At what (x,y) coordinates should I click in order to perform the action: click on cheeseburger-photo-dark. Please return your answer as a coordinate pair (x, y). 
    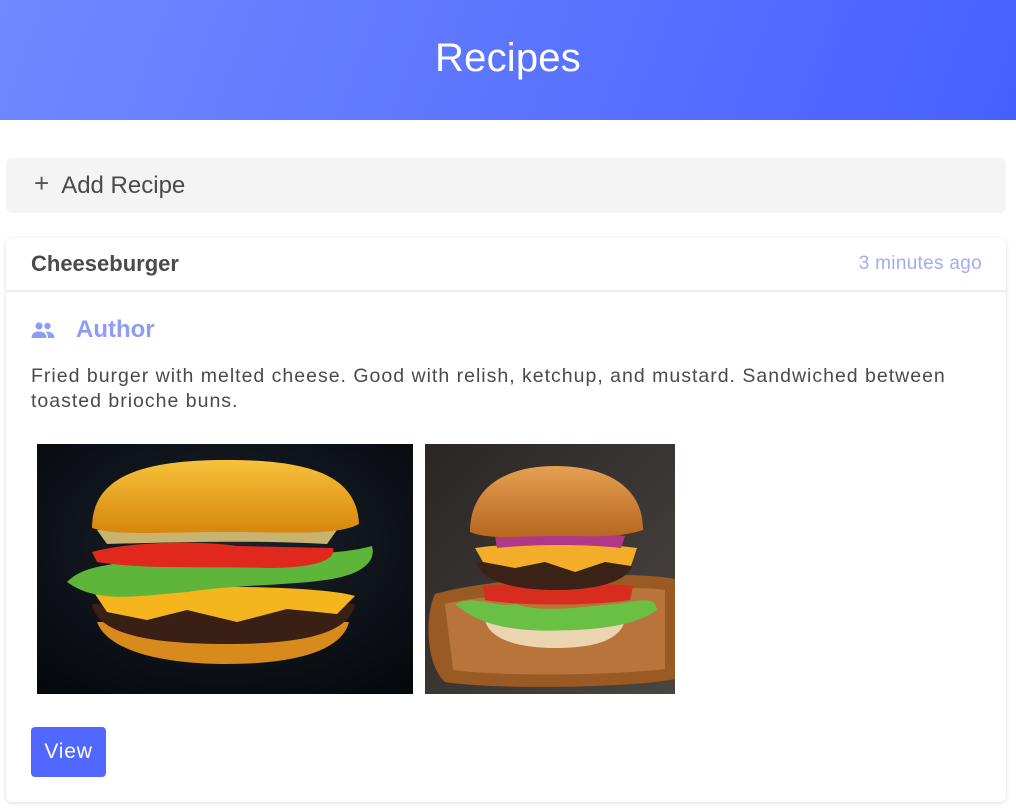
    Looking at the image, I should click on (225, 569).